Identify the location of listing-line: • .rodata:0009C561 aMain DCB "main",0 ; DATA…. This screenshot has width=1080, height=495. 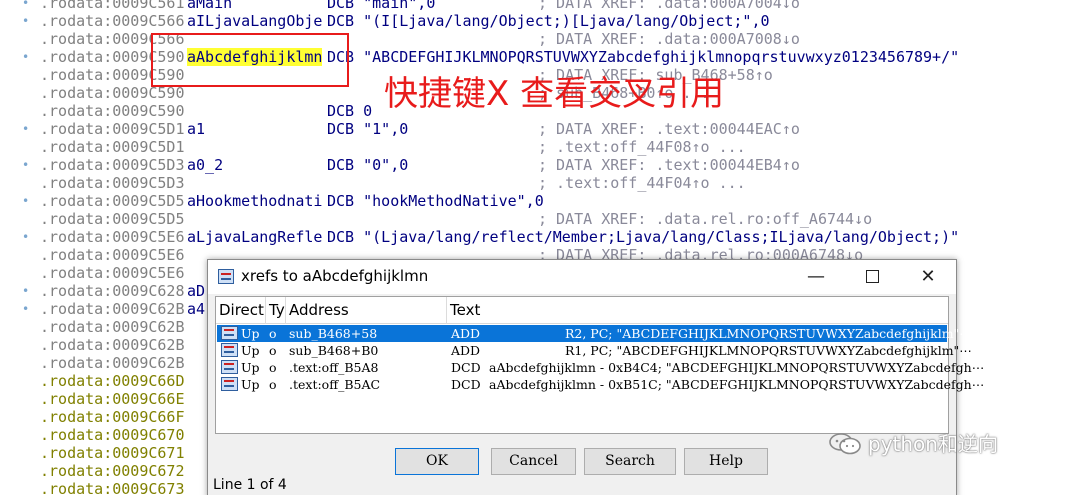
(540, 6).